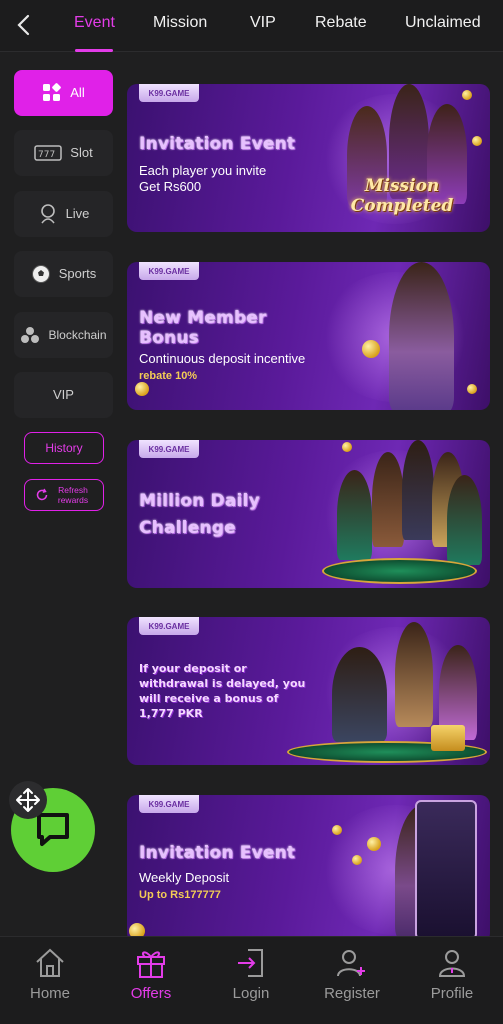 The height and width of the screenshot is (1024, 503). What do you see at coordinates (94, 50) in the screenshot?
I see `active-tab-indicator` at bounding box center [94, 50].